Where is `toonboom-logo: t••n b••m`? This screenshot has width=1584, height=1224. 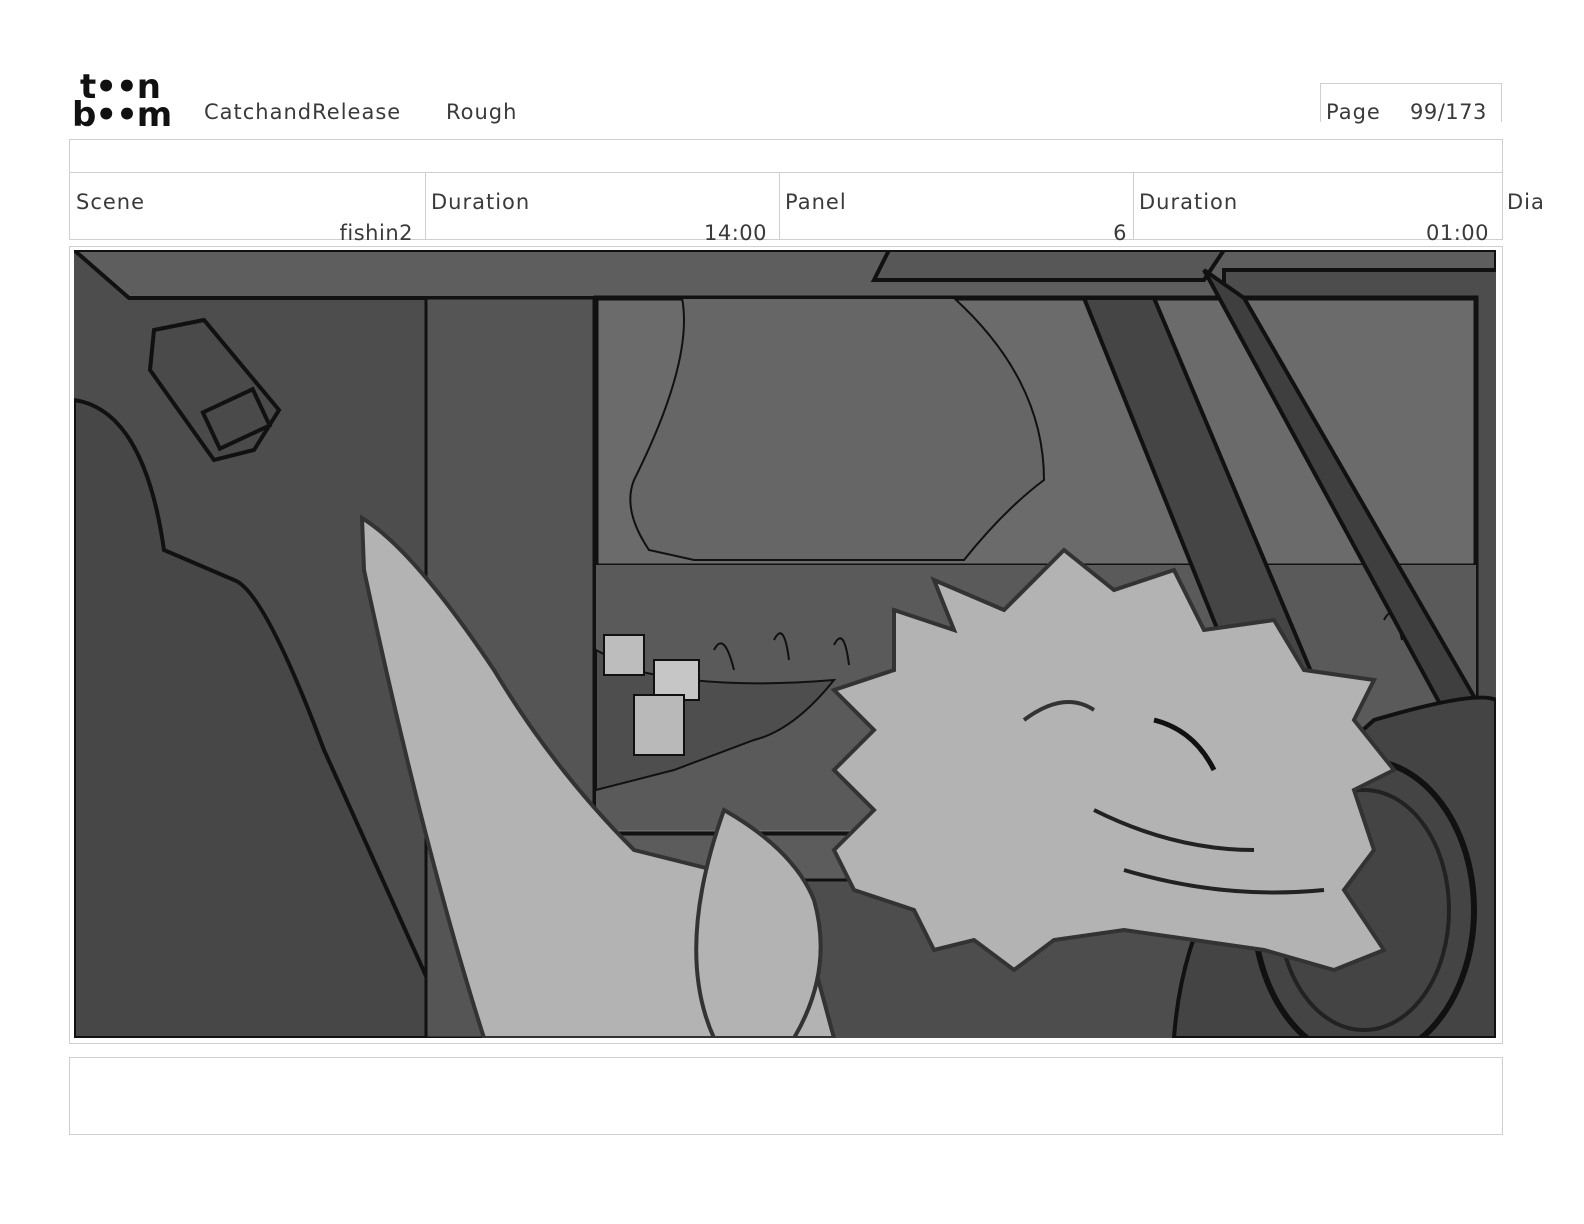 toonboom-logo: t••n b••m is located at coordinates (127, 102).